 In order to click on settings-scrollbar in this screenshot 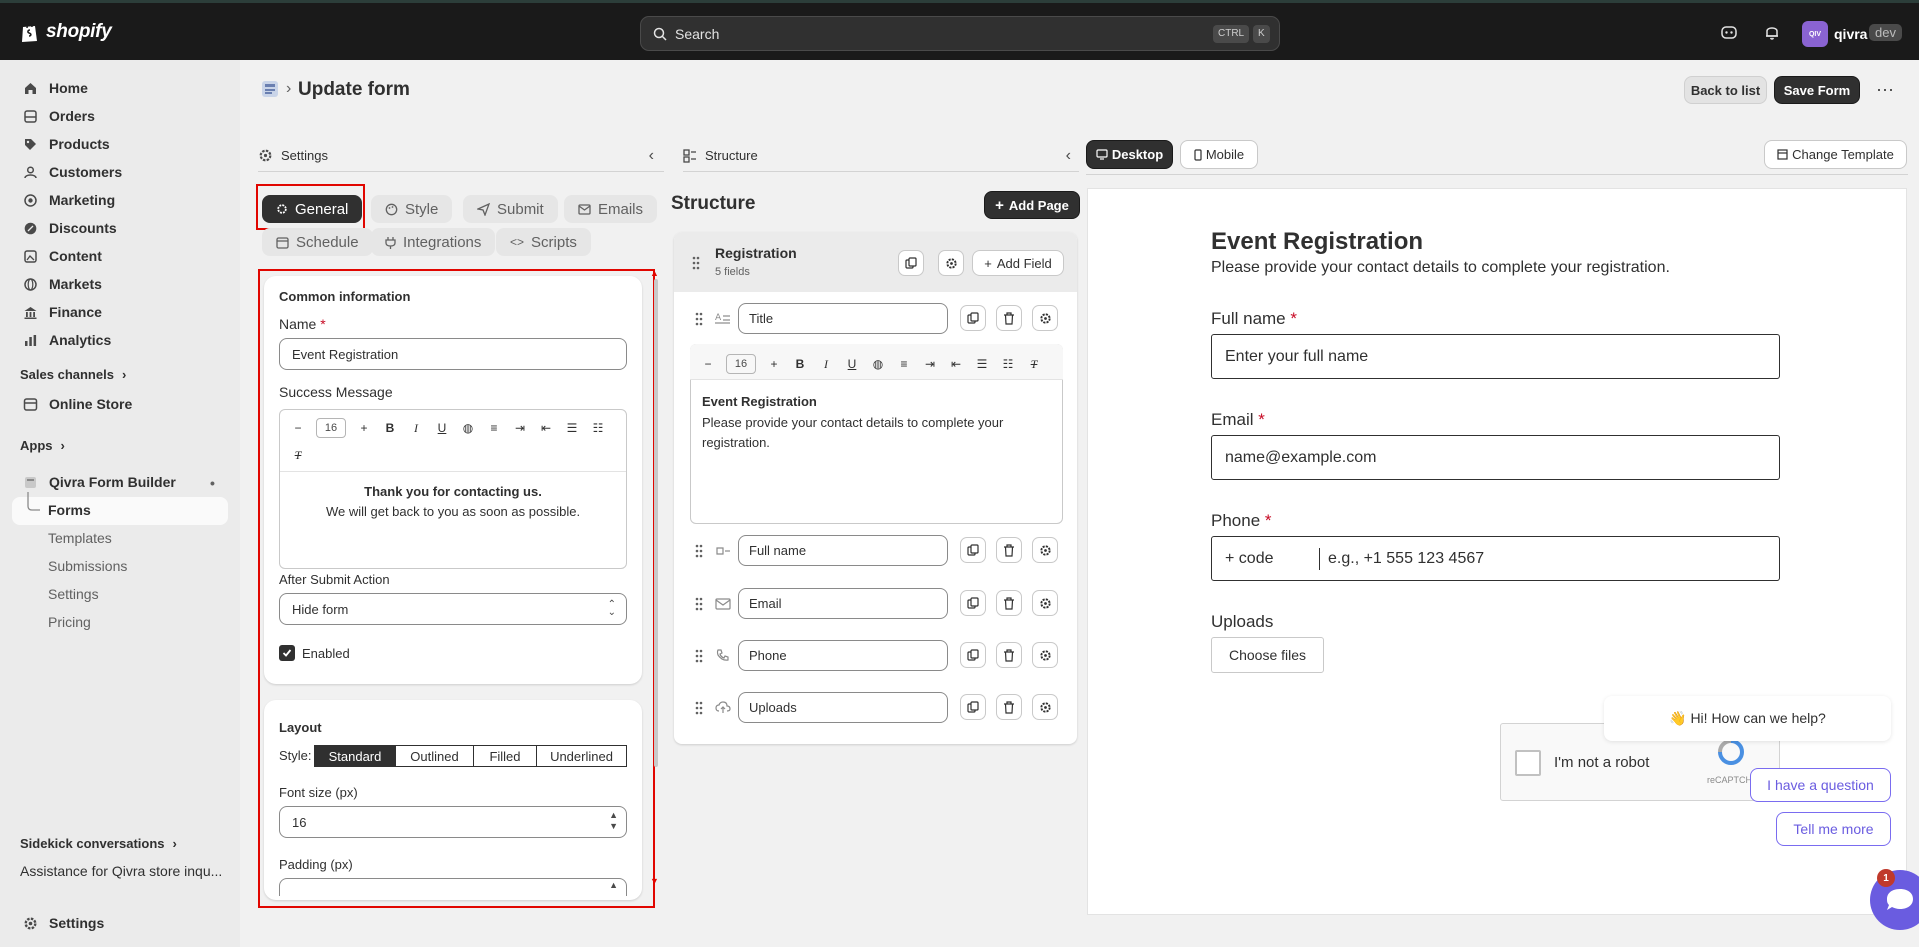, I will do `click(656, 523)`.